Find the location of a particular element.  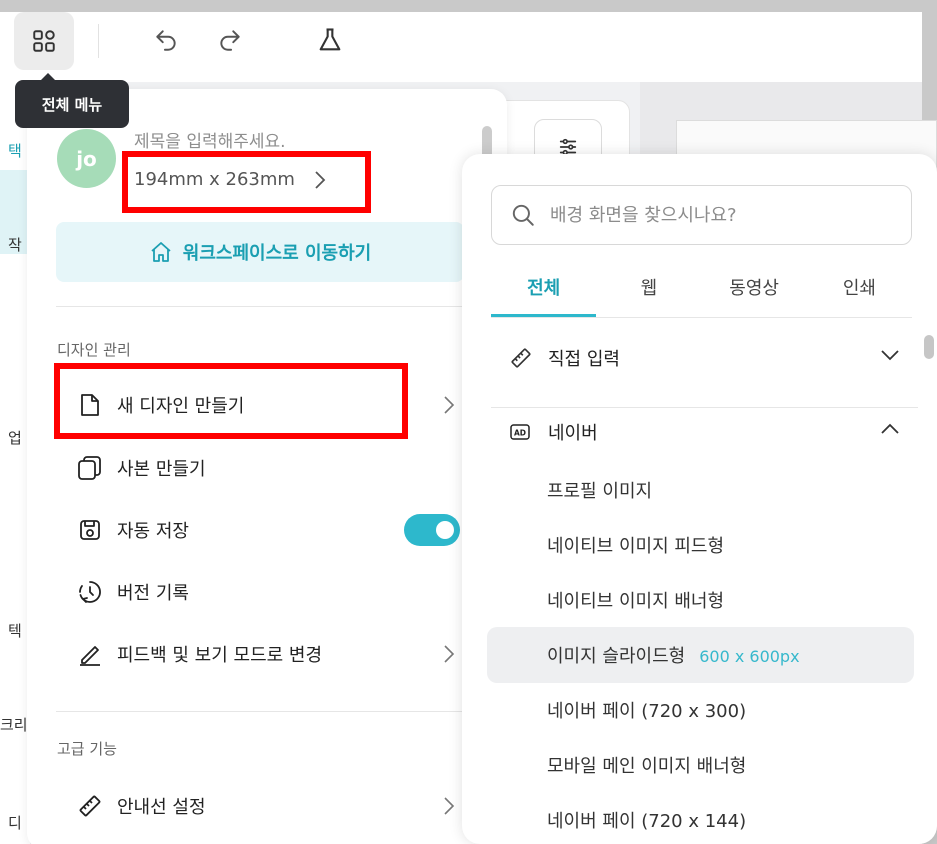

item-label: 프로필 이미지 is located at coordinates (600, 491).